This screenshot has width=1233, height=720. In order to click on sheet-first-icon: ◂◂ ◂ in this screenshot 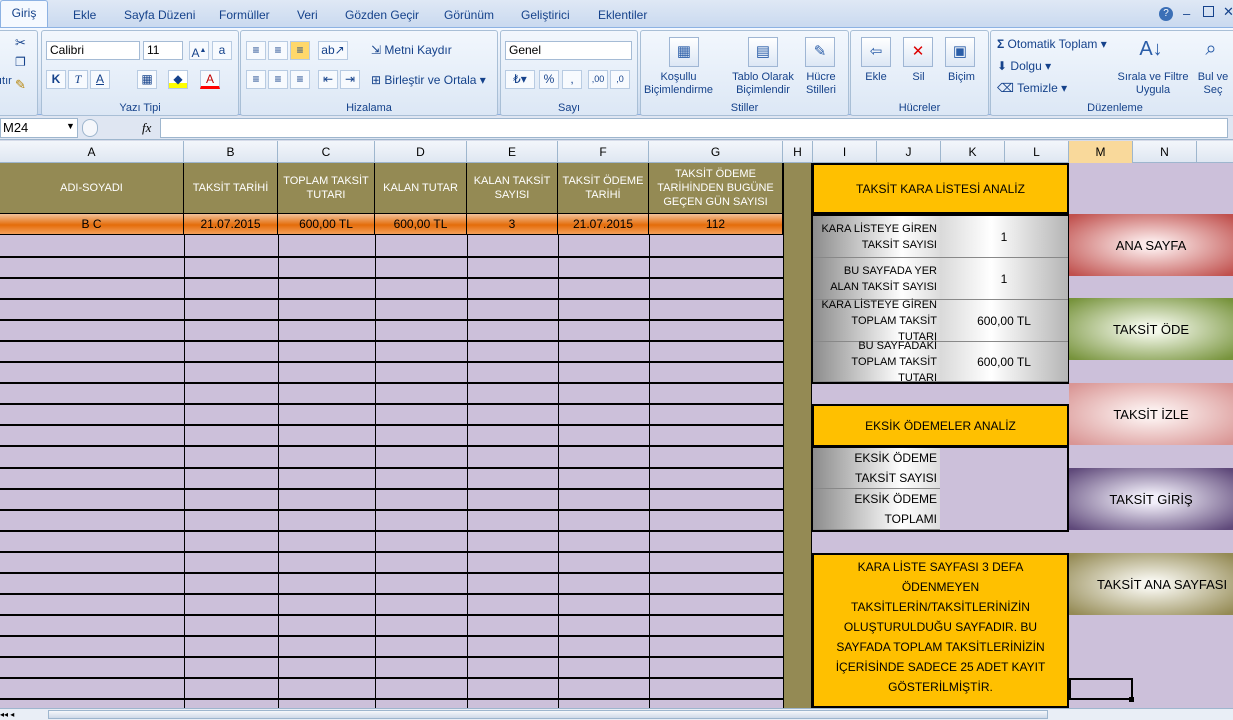, I will do `click(7, 714)`.